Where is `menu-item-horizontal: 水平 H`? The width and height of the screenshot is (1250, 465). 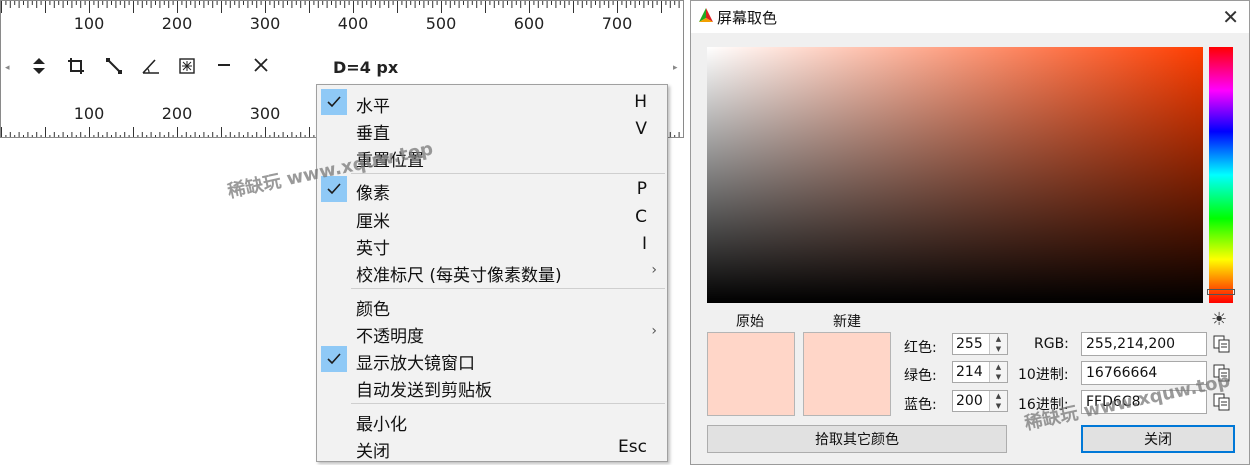 menu-item-horizontal: 水平 H is located at coordinates (492, 103).